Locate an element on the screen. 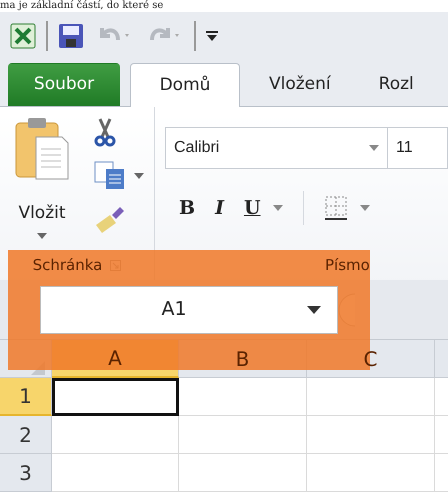  underline-button: U is located at coordinates (252, 208).